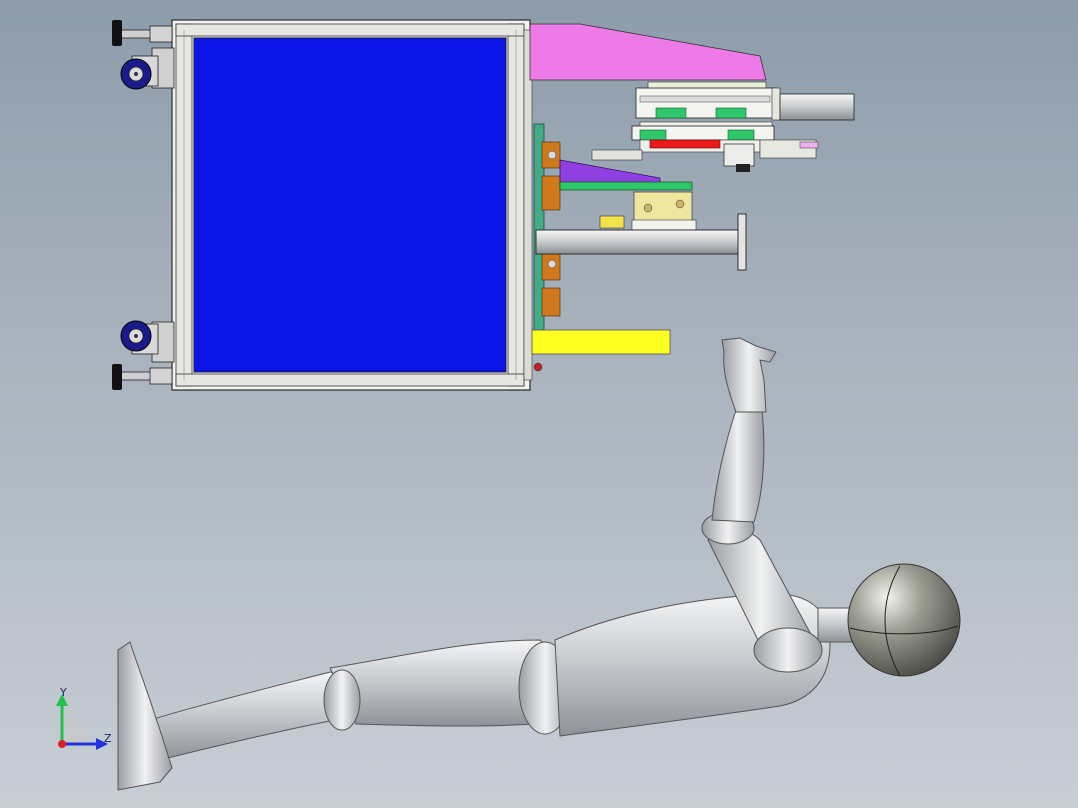 The image size is (1078, 808). I want to click on yellow-block, so click(601, 342).